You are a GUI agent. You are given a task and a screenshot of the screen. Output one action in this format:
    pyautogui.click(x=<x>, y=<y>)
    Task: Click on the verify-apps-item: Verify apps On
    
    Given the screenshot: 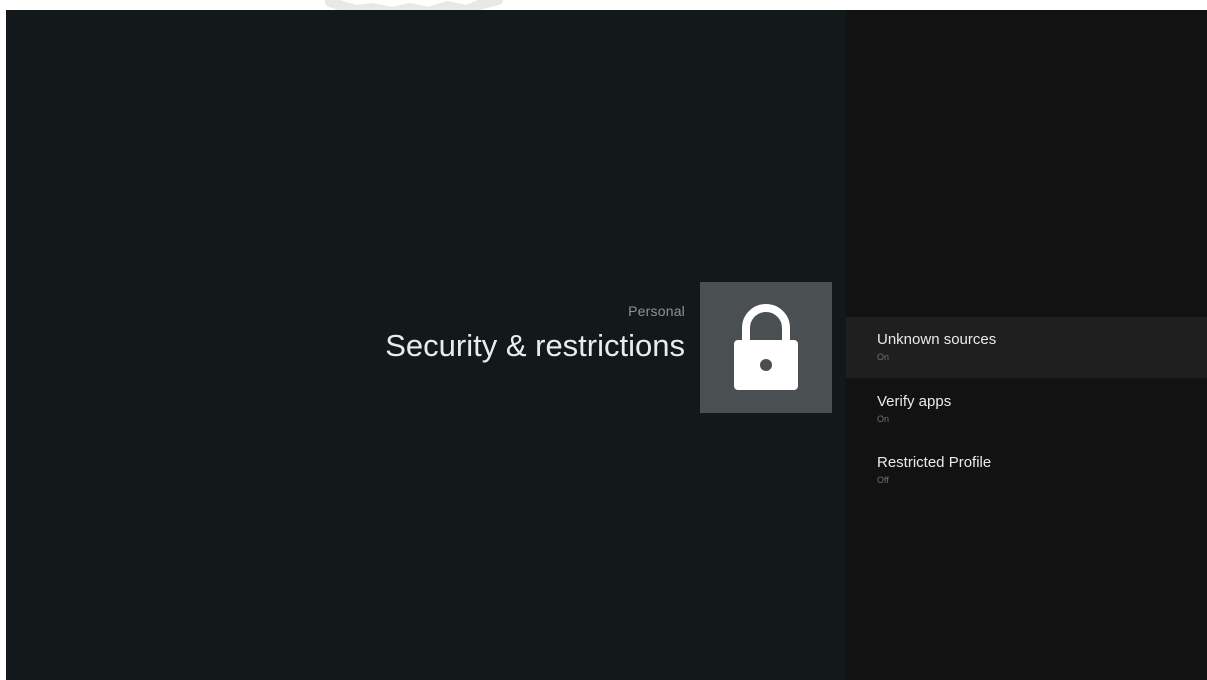 What is the action you would take?
    pyautogui.click(x=1026, y=409)
    